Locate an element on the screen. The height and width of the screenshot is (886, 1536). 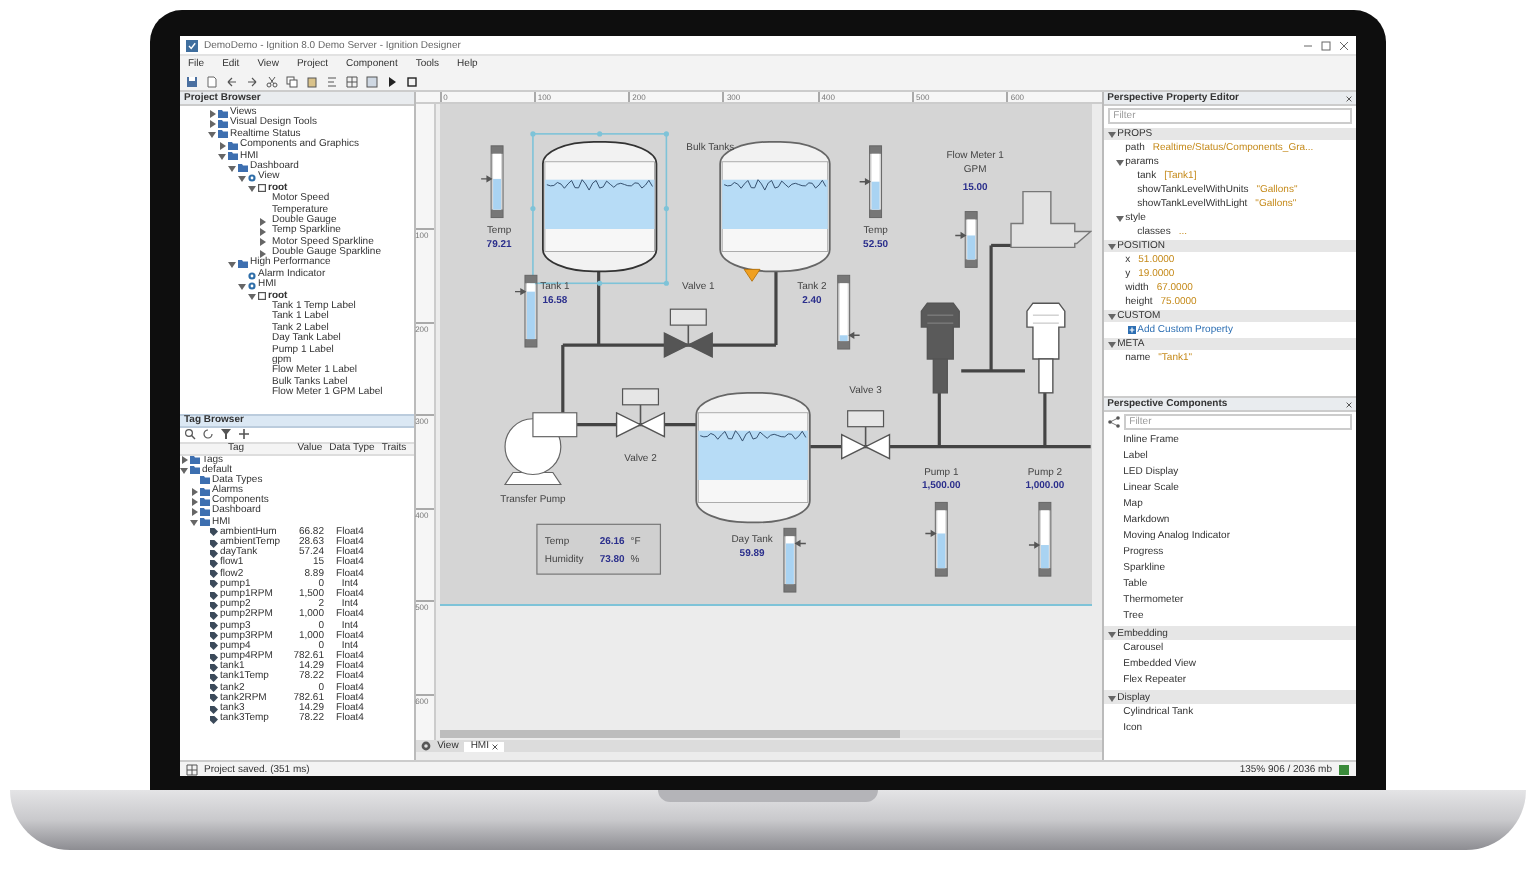
transfer-pump-drawing is located at coordinates (540, 449).